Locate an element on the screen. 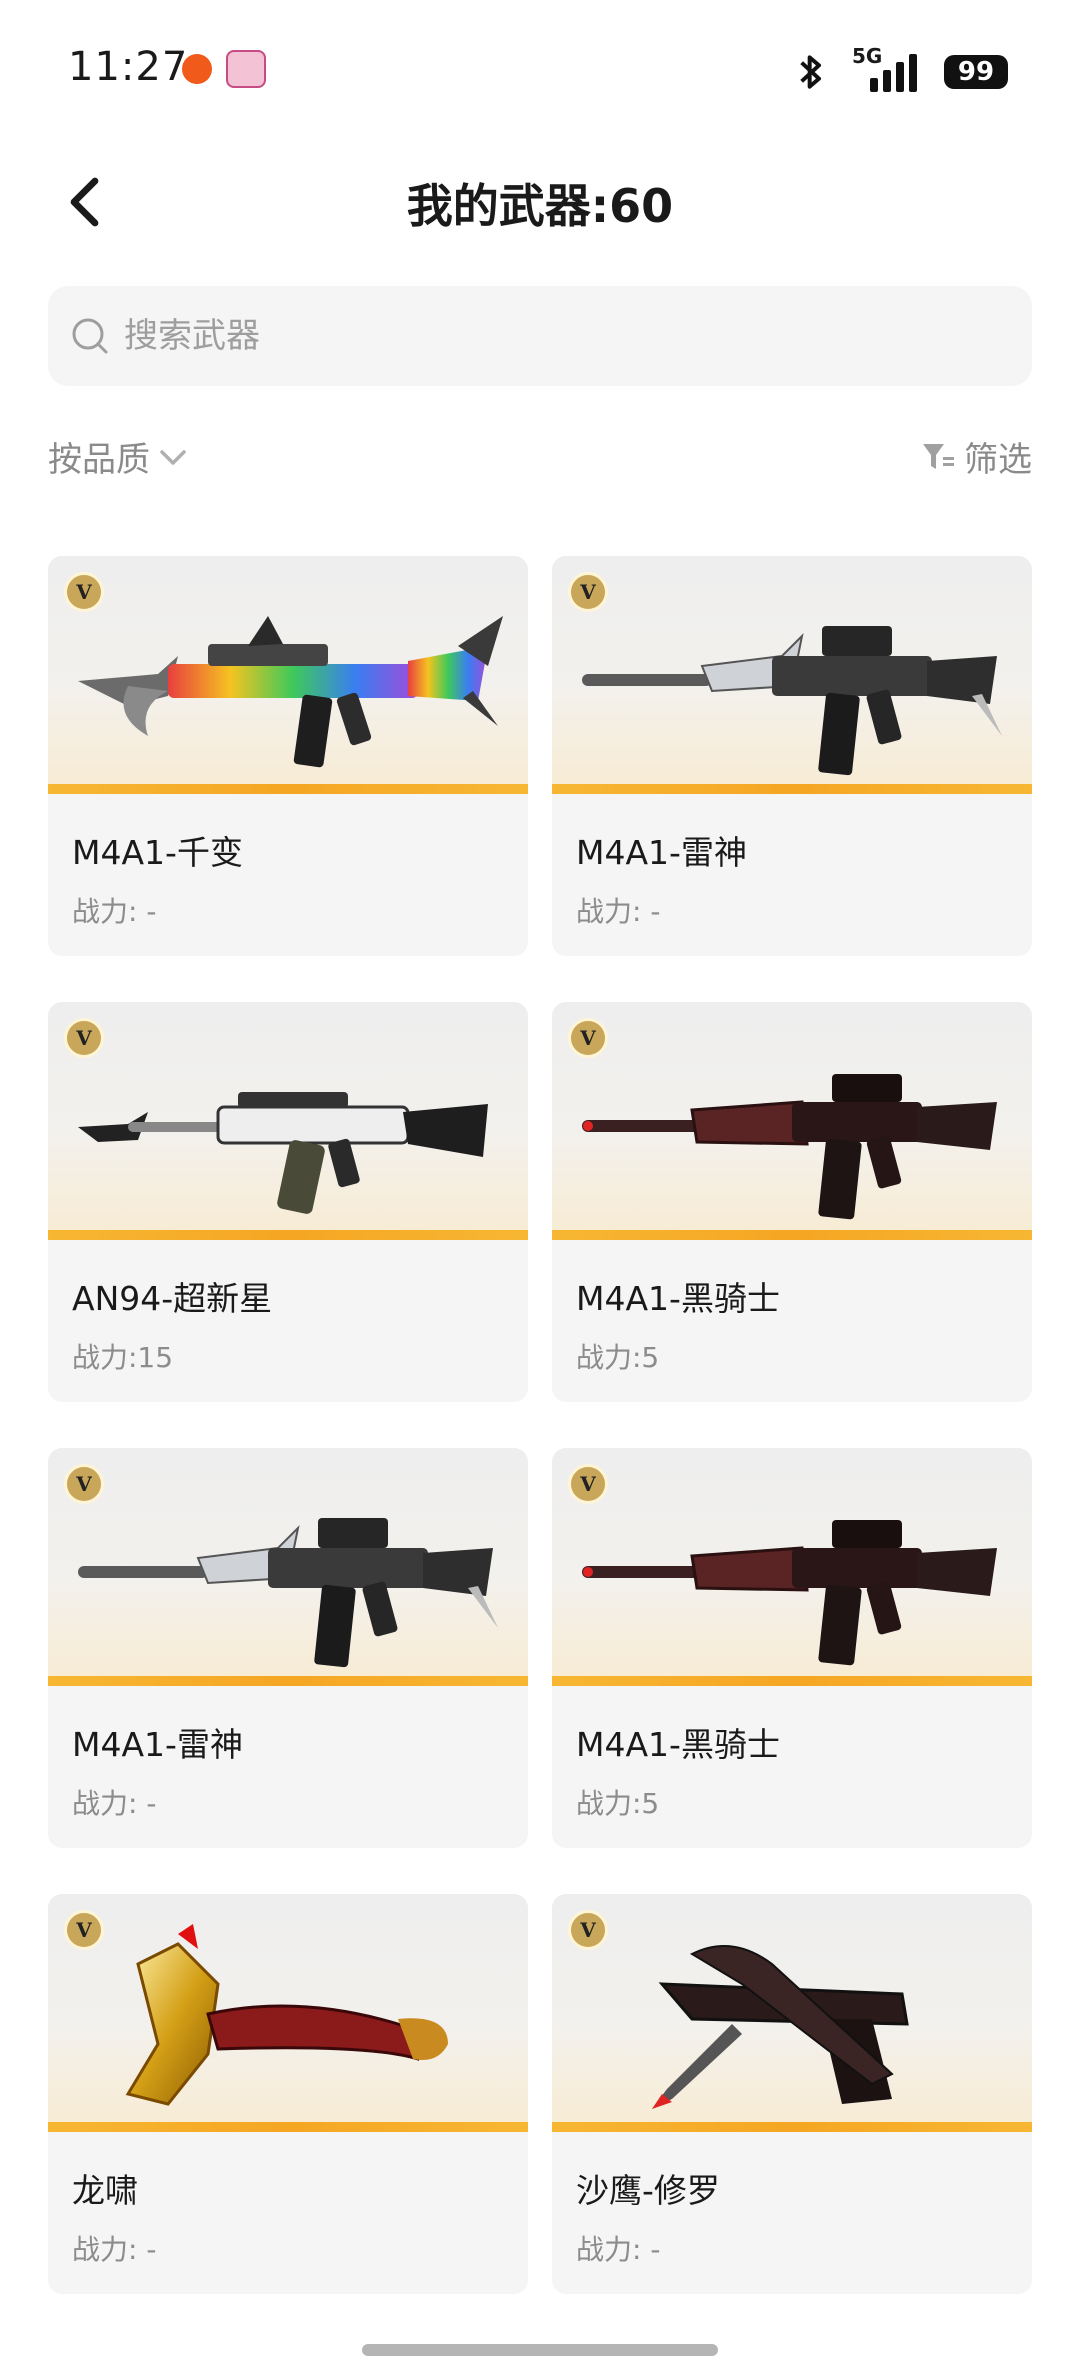 The height and width of the screenshot is (2377, 1080). axe-gold-dragon-icon is located at coordinates (286, 2015).